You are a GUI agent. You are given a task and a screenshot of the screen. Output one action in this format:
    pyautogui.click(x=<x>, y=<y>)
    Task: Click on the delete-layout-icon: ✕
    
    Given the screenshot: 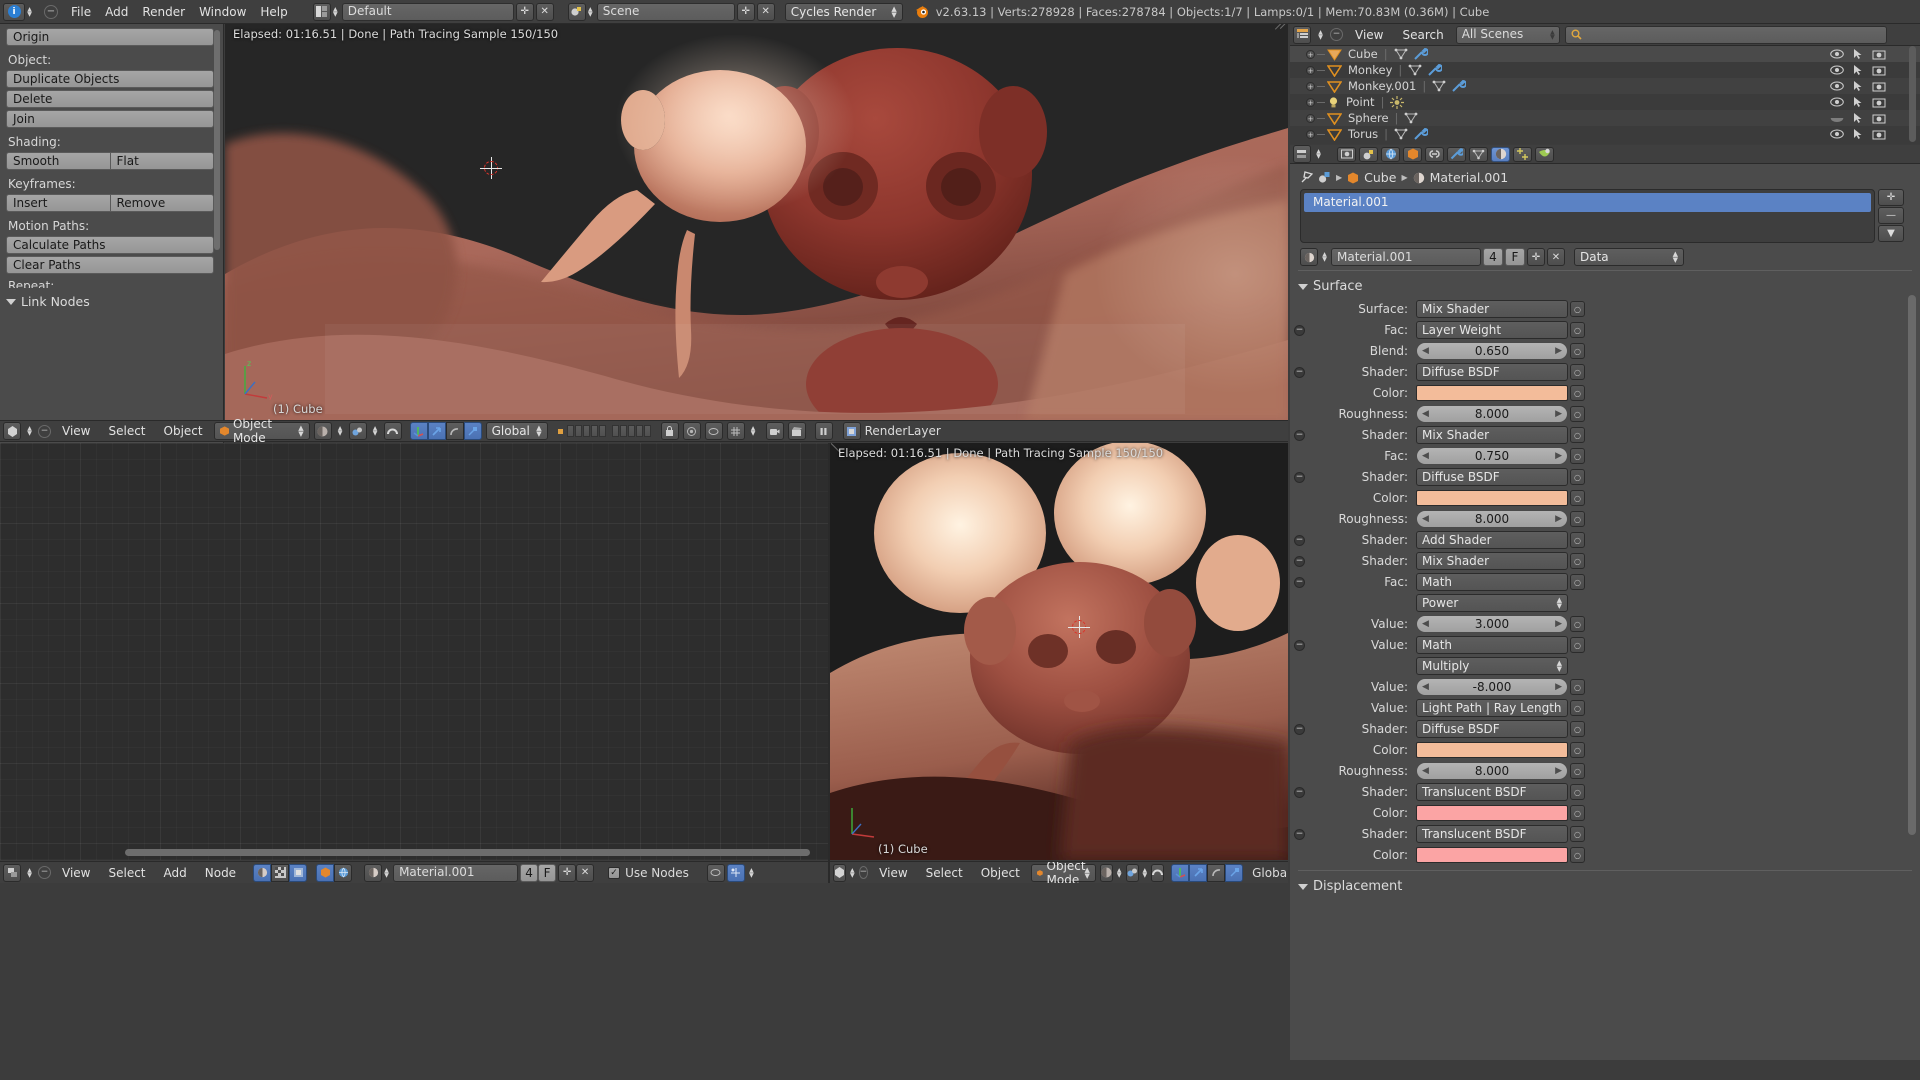 What is the action you would take?
    pyautogui.click(x=544, y=11)
    